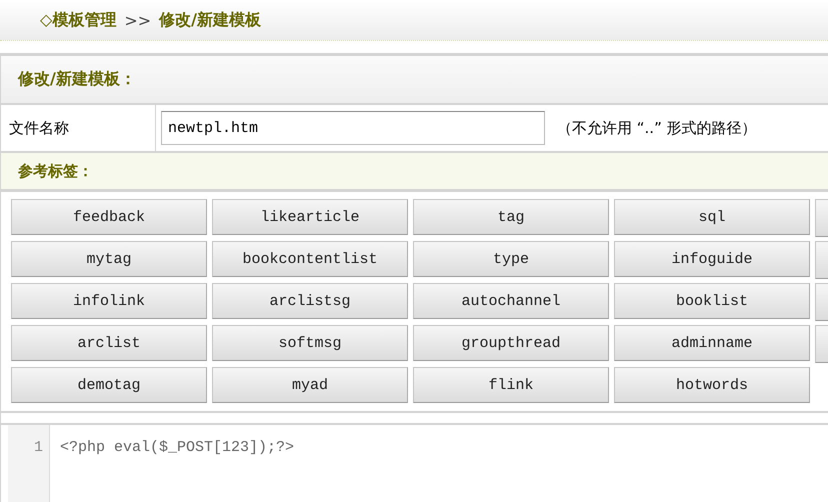 The image size is (828, 502). I want to click on tag-button: arclistsg, so click(310, 301).